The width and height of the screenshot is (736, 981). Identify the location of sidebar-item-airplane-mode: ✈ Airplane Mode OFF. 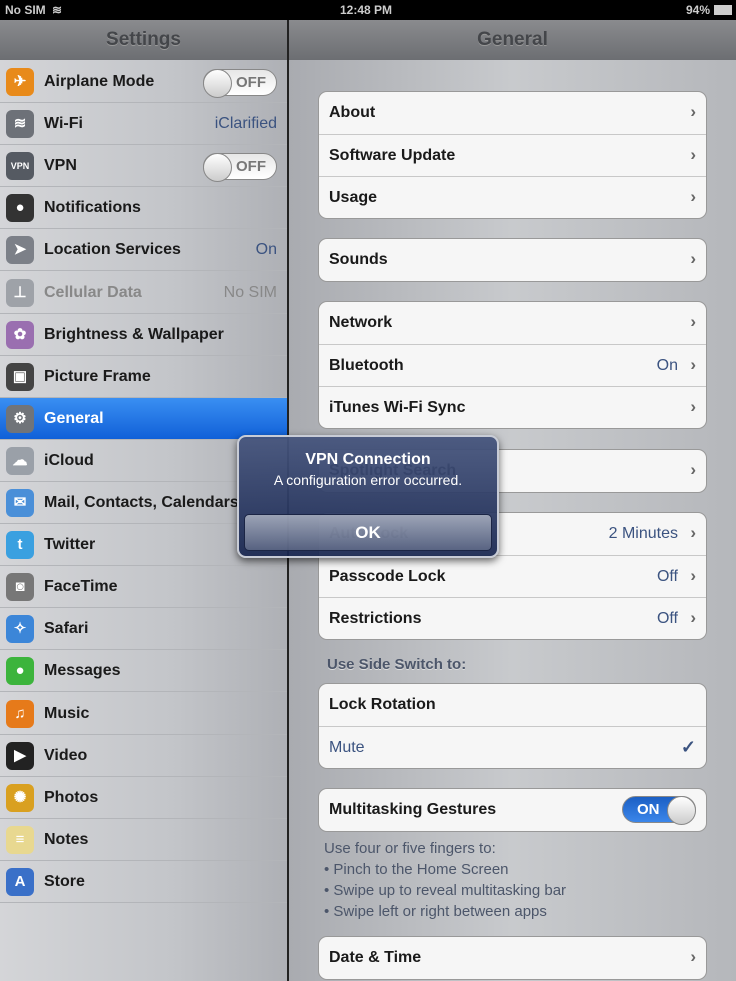
(143, 82).